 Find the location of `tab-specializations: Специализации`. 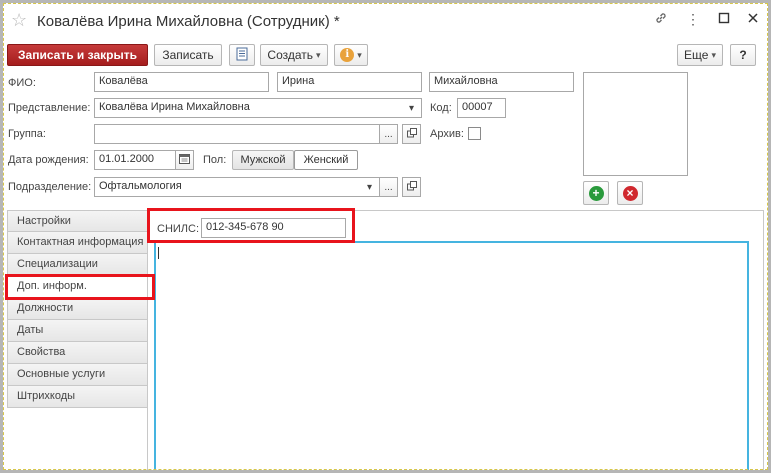

tab-specializations: Специализации is located at coordinates (77, 265).